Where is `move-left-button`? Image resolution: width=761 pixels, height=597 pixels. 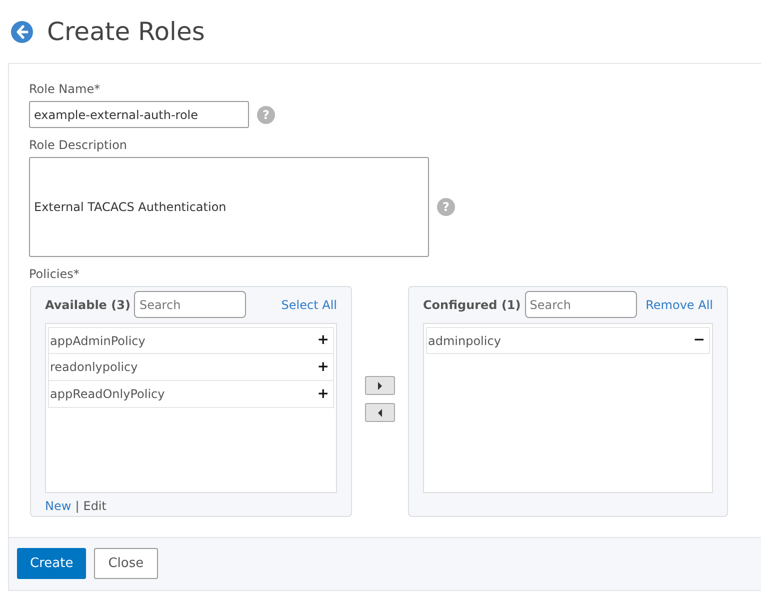 move-left-button is located at coordinates (380, 412).